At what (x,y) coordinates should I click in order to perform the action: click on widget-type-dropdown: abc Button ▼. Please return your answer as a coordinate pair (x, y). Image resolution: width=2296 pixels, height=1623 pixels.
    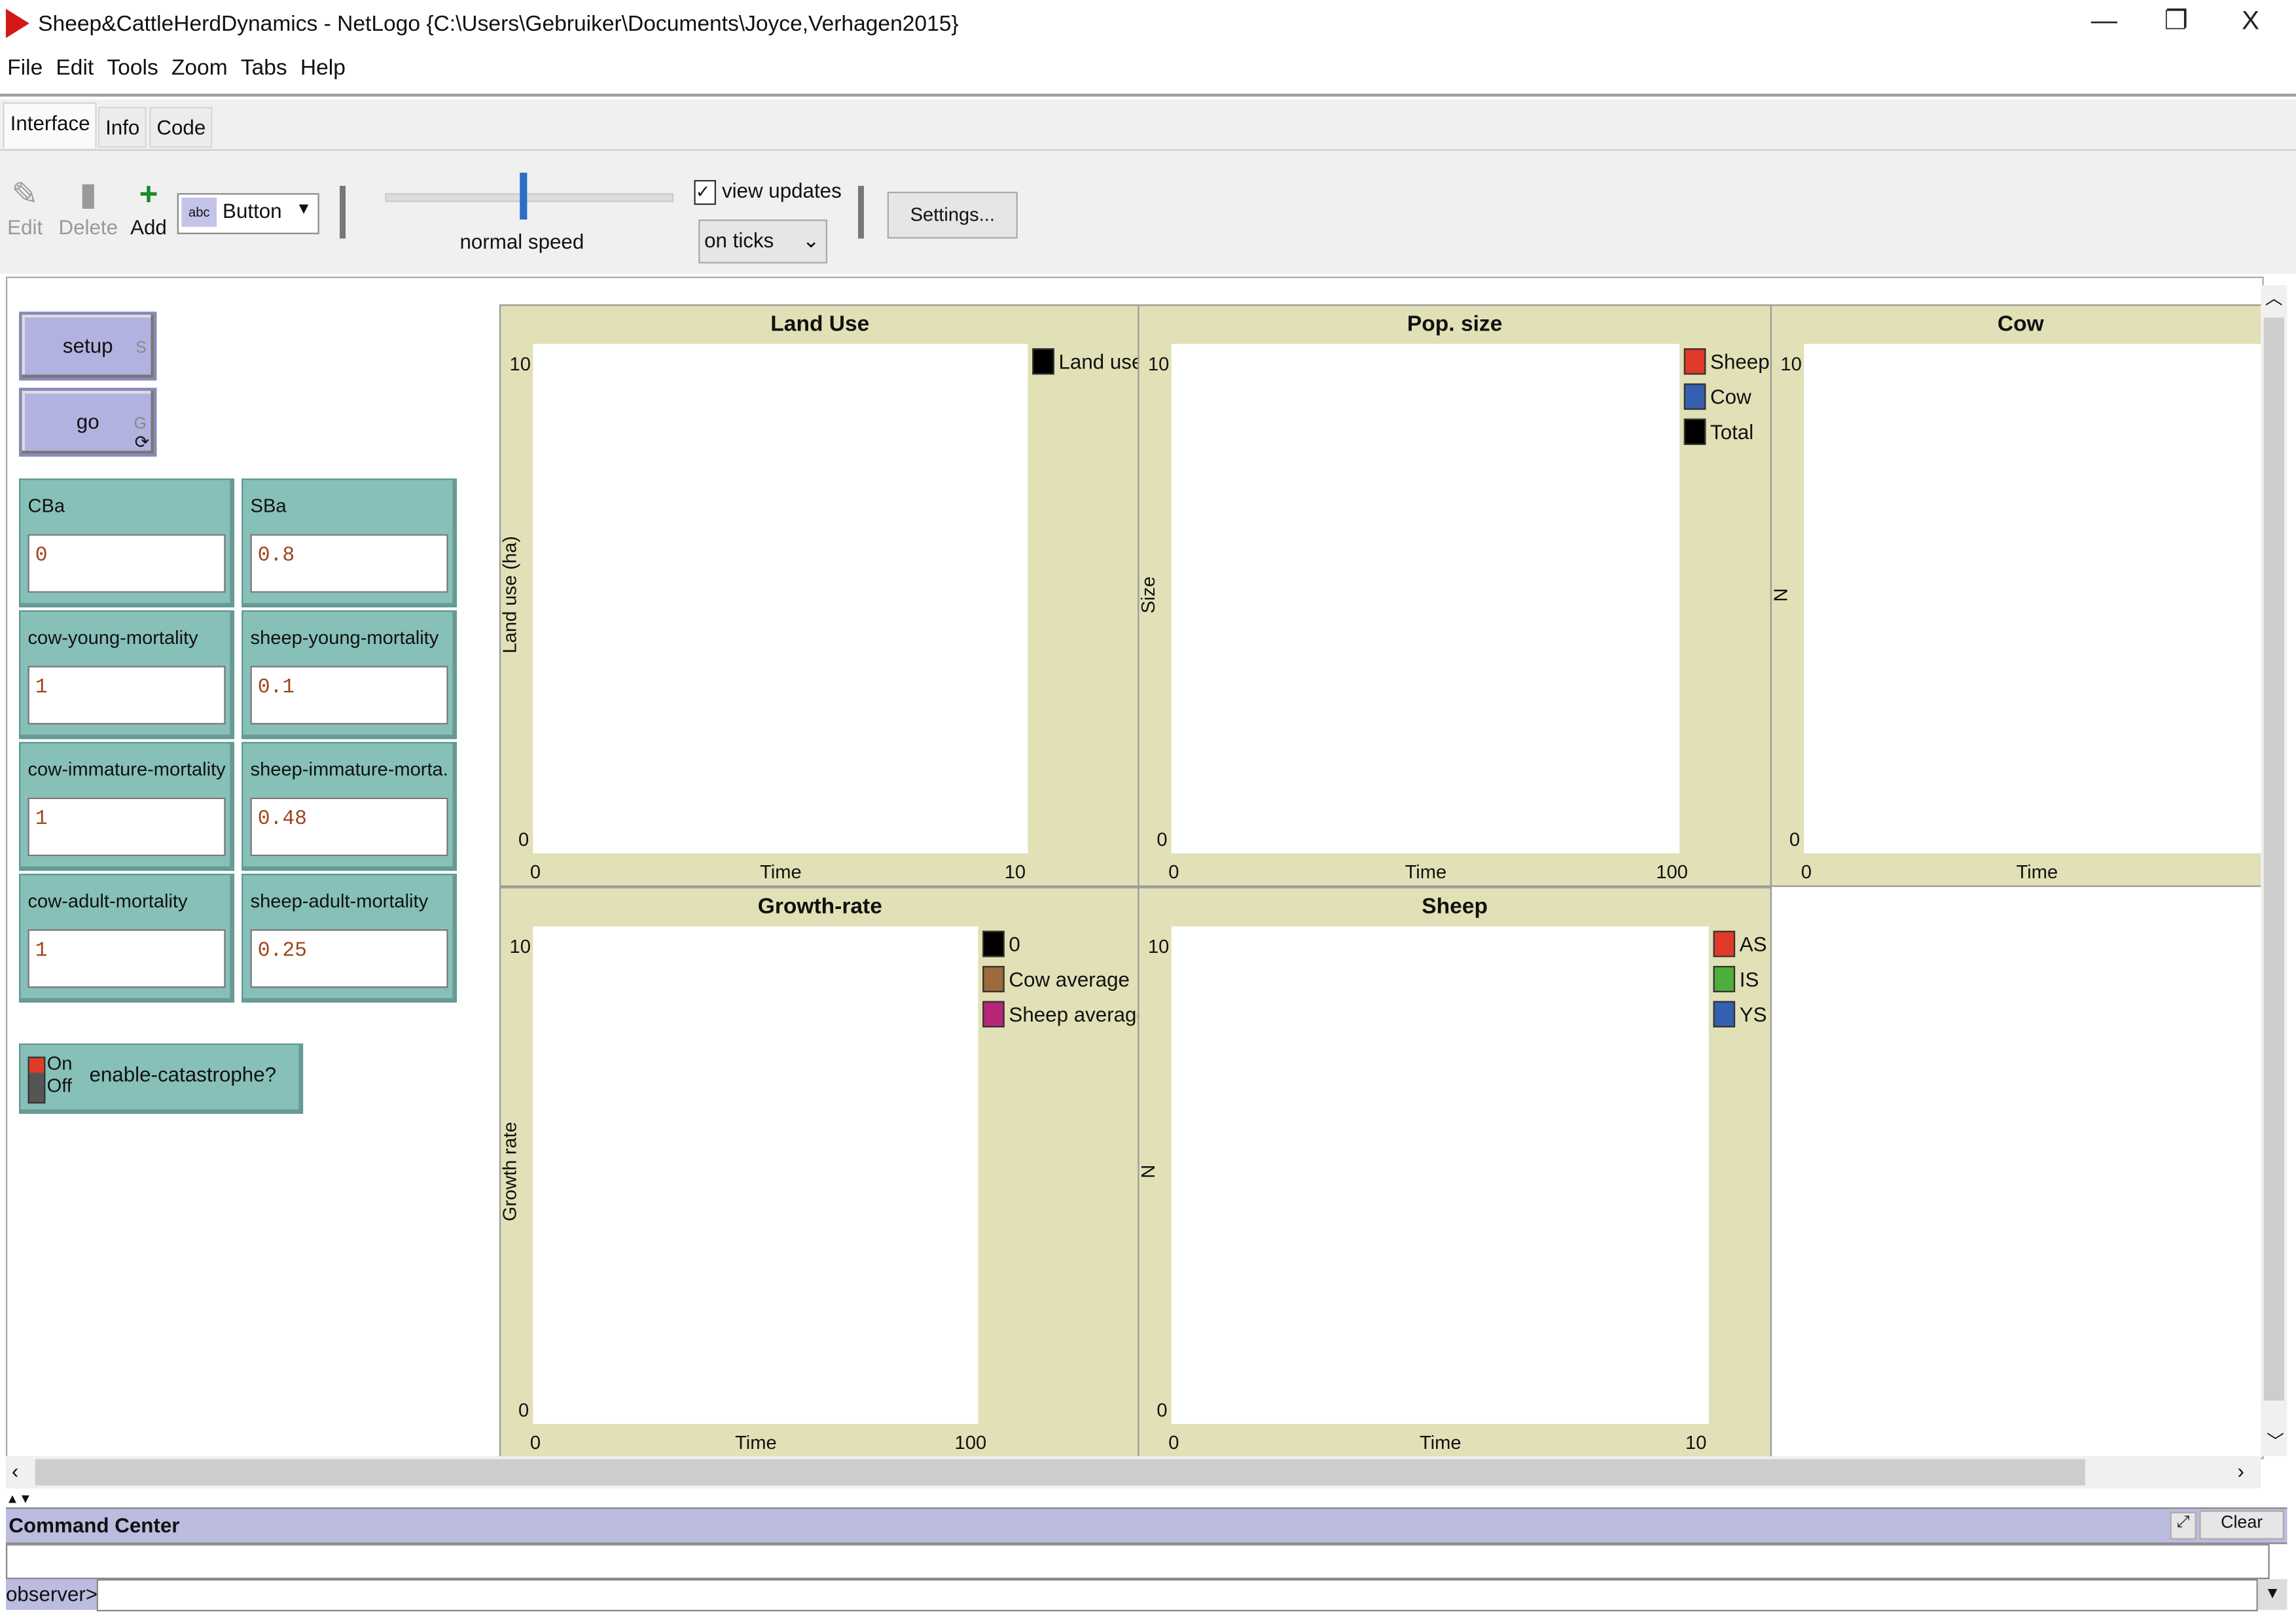
    Looking at the image, I should click on (248, 213).